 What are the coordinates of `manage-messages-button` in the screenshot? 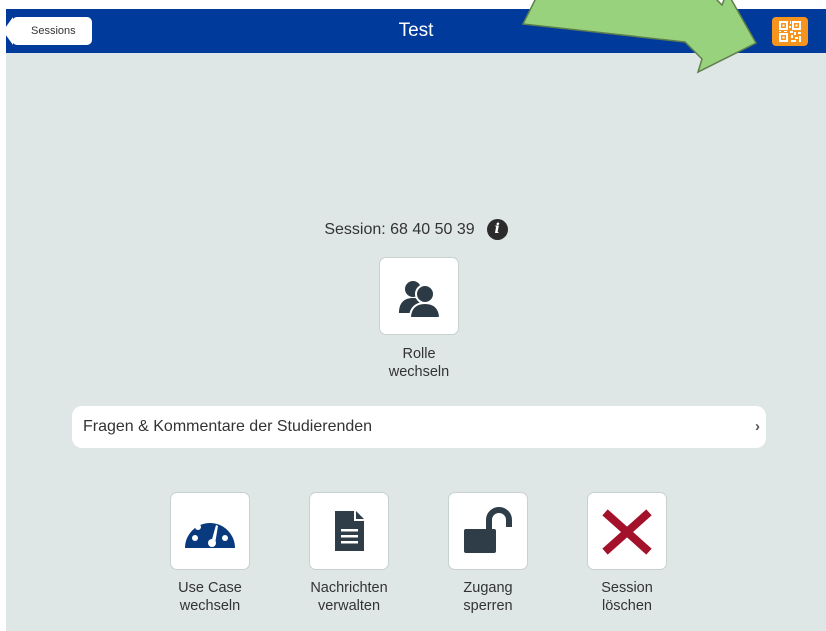 It's located at (349, 531).